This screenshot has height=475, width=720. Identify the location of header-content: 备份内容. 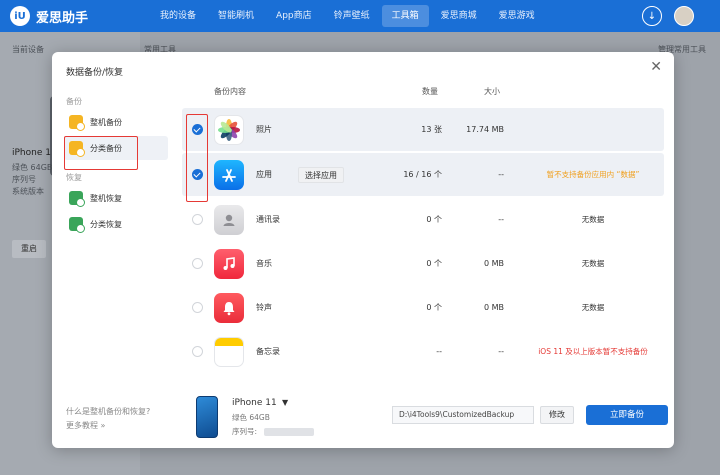
(230, 91).